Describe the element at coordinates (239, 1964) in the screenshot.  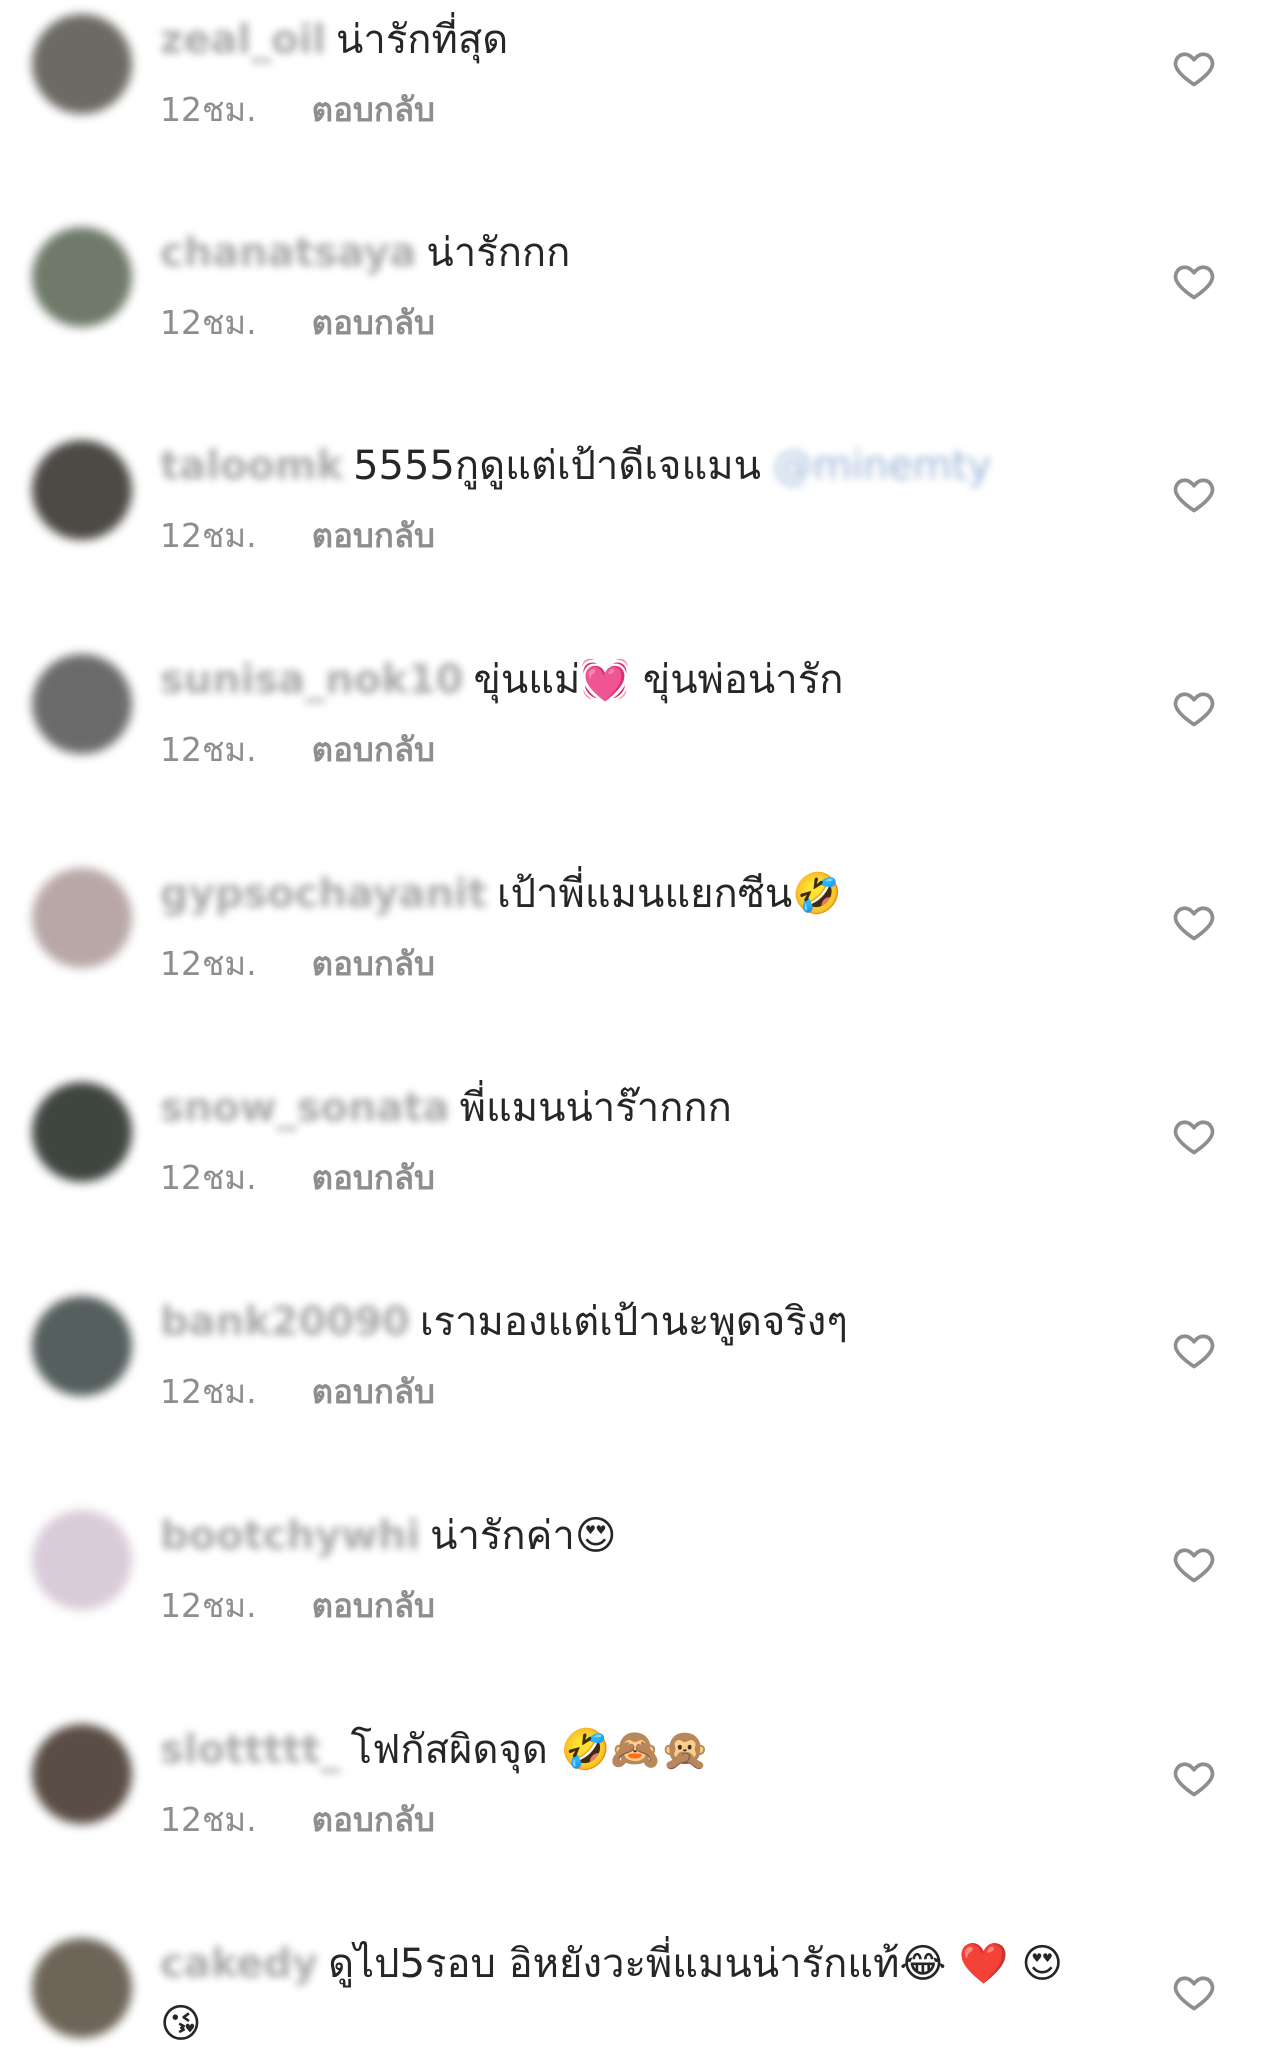
I see `comment-username: cakedy` at that location.